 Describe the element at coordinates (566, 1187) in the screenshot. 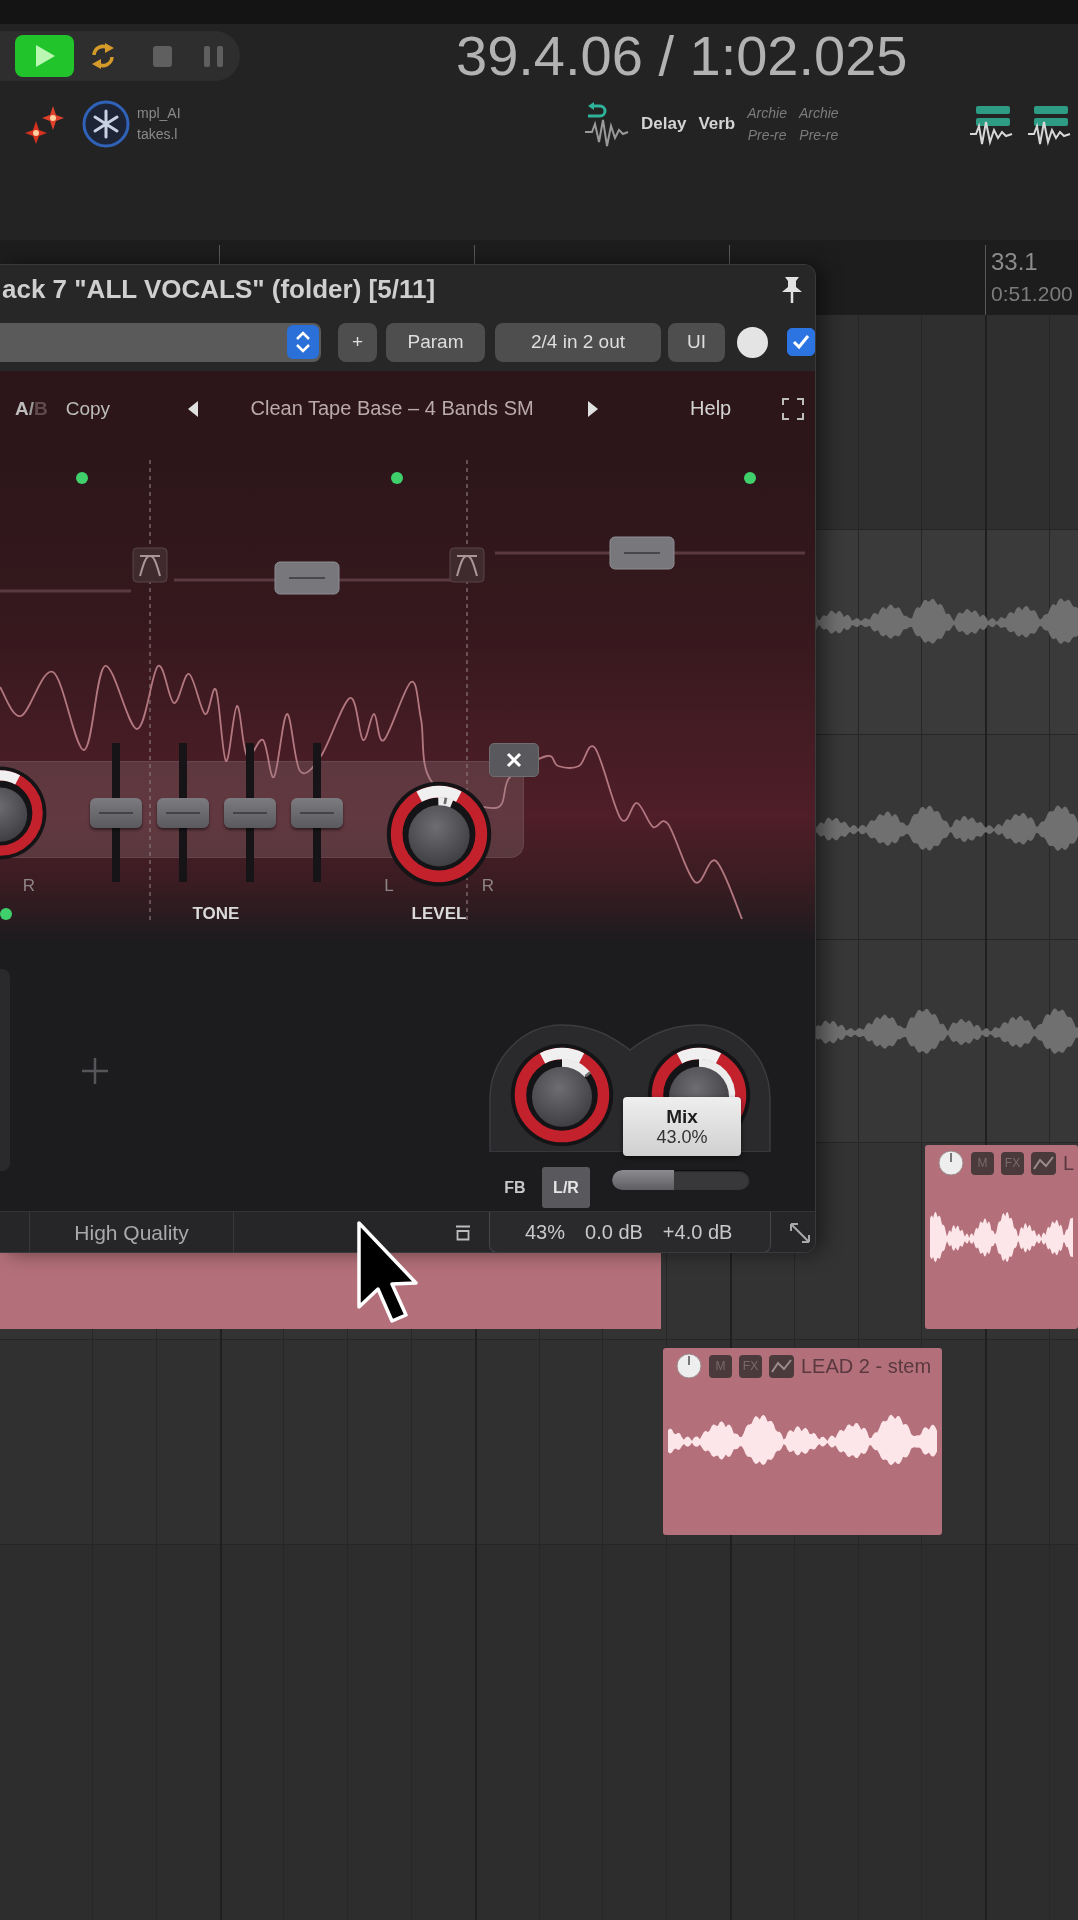

I see `mode-button: L/R` at that location.